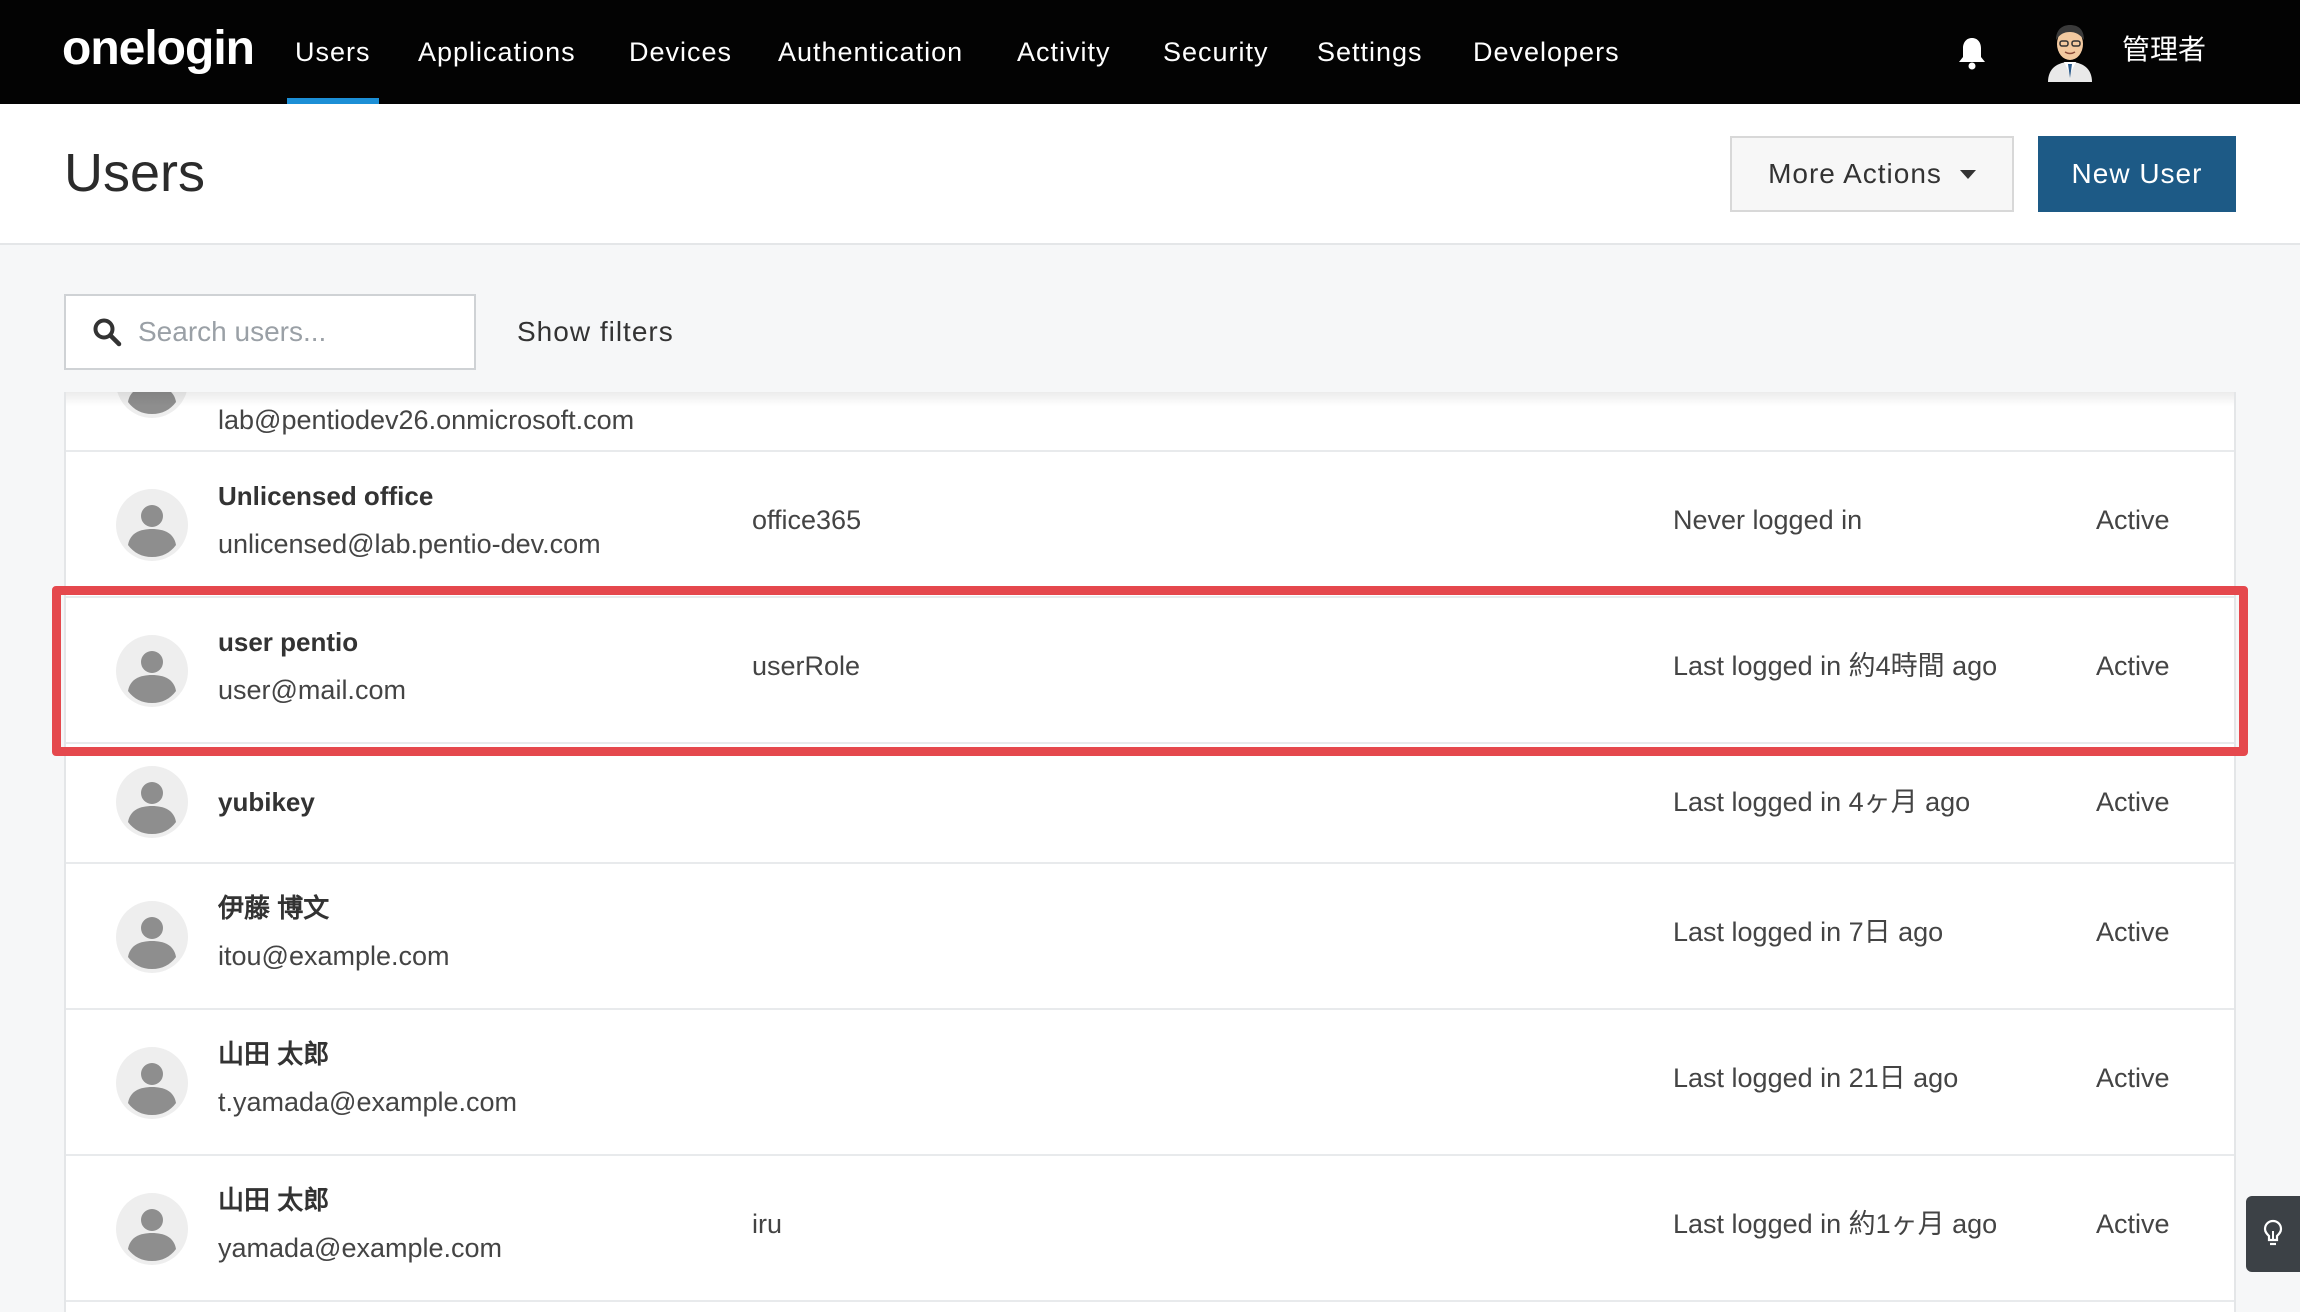  I want to click on search-icon, so click(107, 332).